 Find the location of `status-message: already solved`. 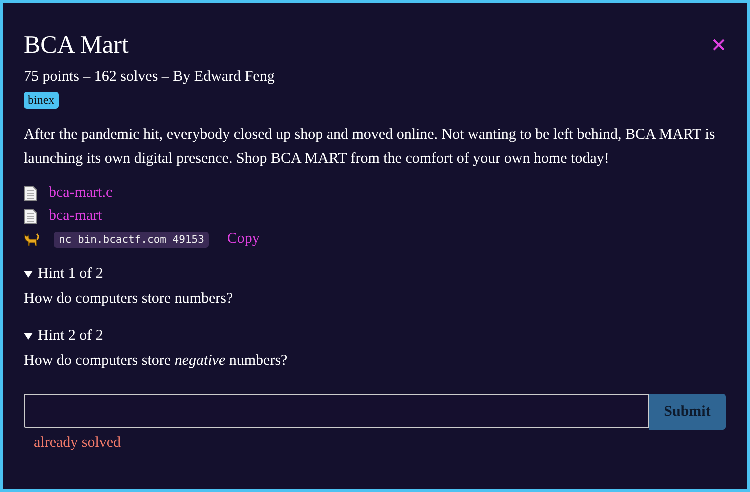

status-message: already solved is located at coordinates (78, 443).